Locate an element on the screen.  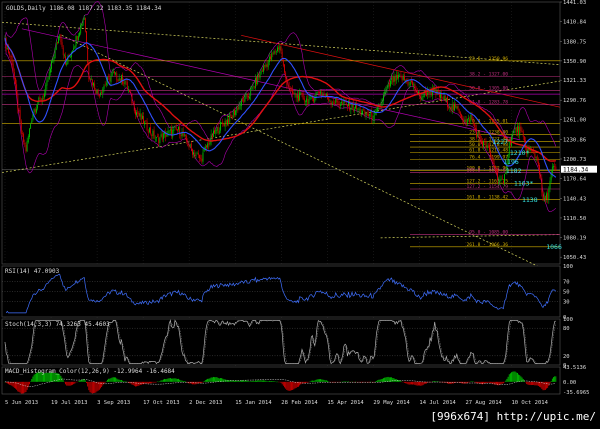
macd-tick-label: 0.00 is located at coordinates (569, 383).